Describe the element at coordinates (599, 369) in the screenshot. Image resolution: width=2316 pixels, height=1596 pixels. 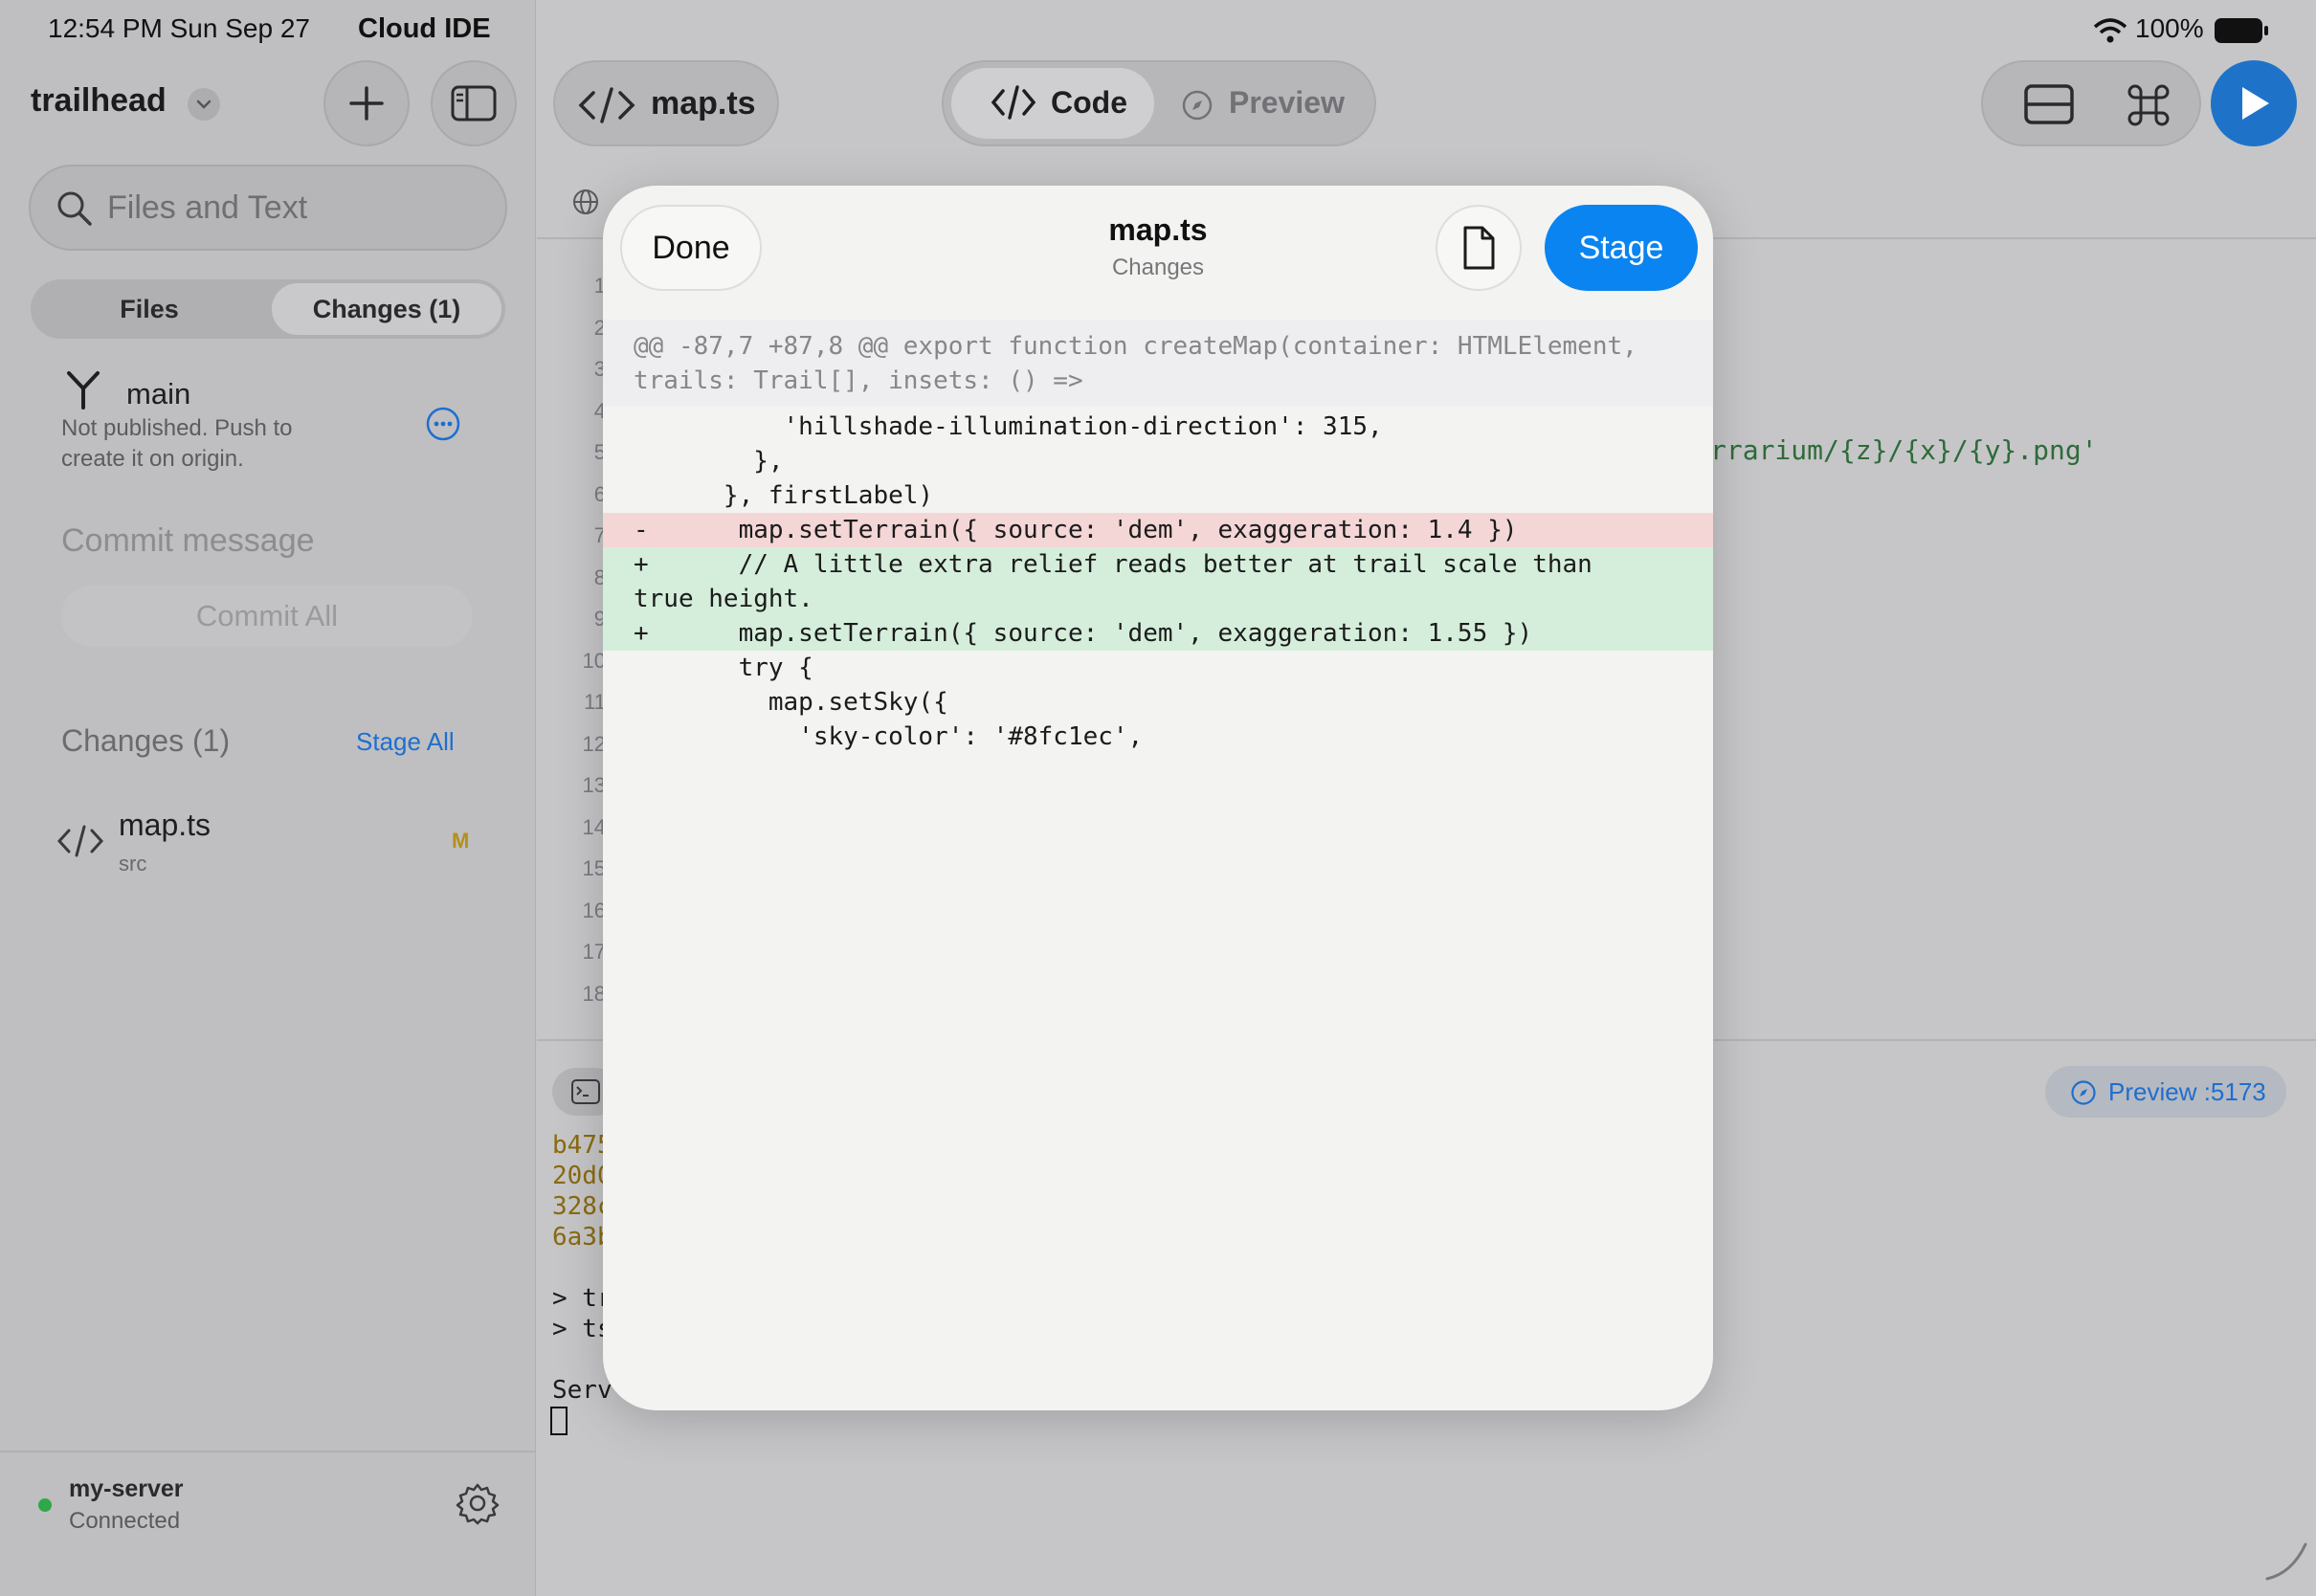
I see `line-number: 3` at that location.